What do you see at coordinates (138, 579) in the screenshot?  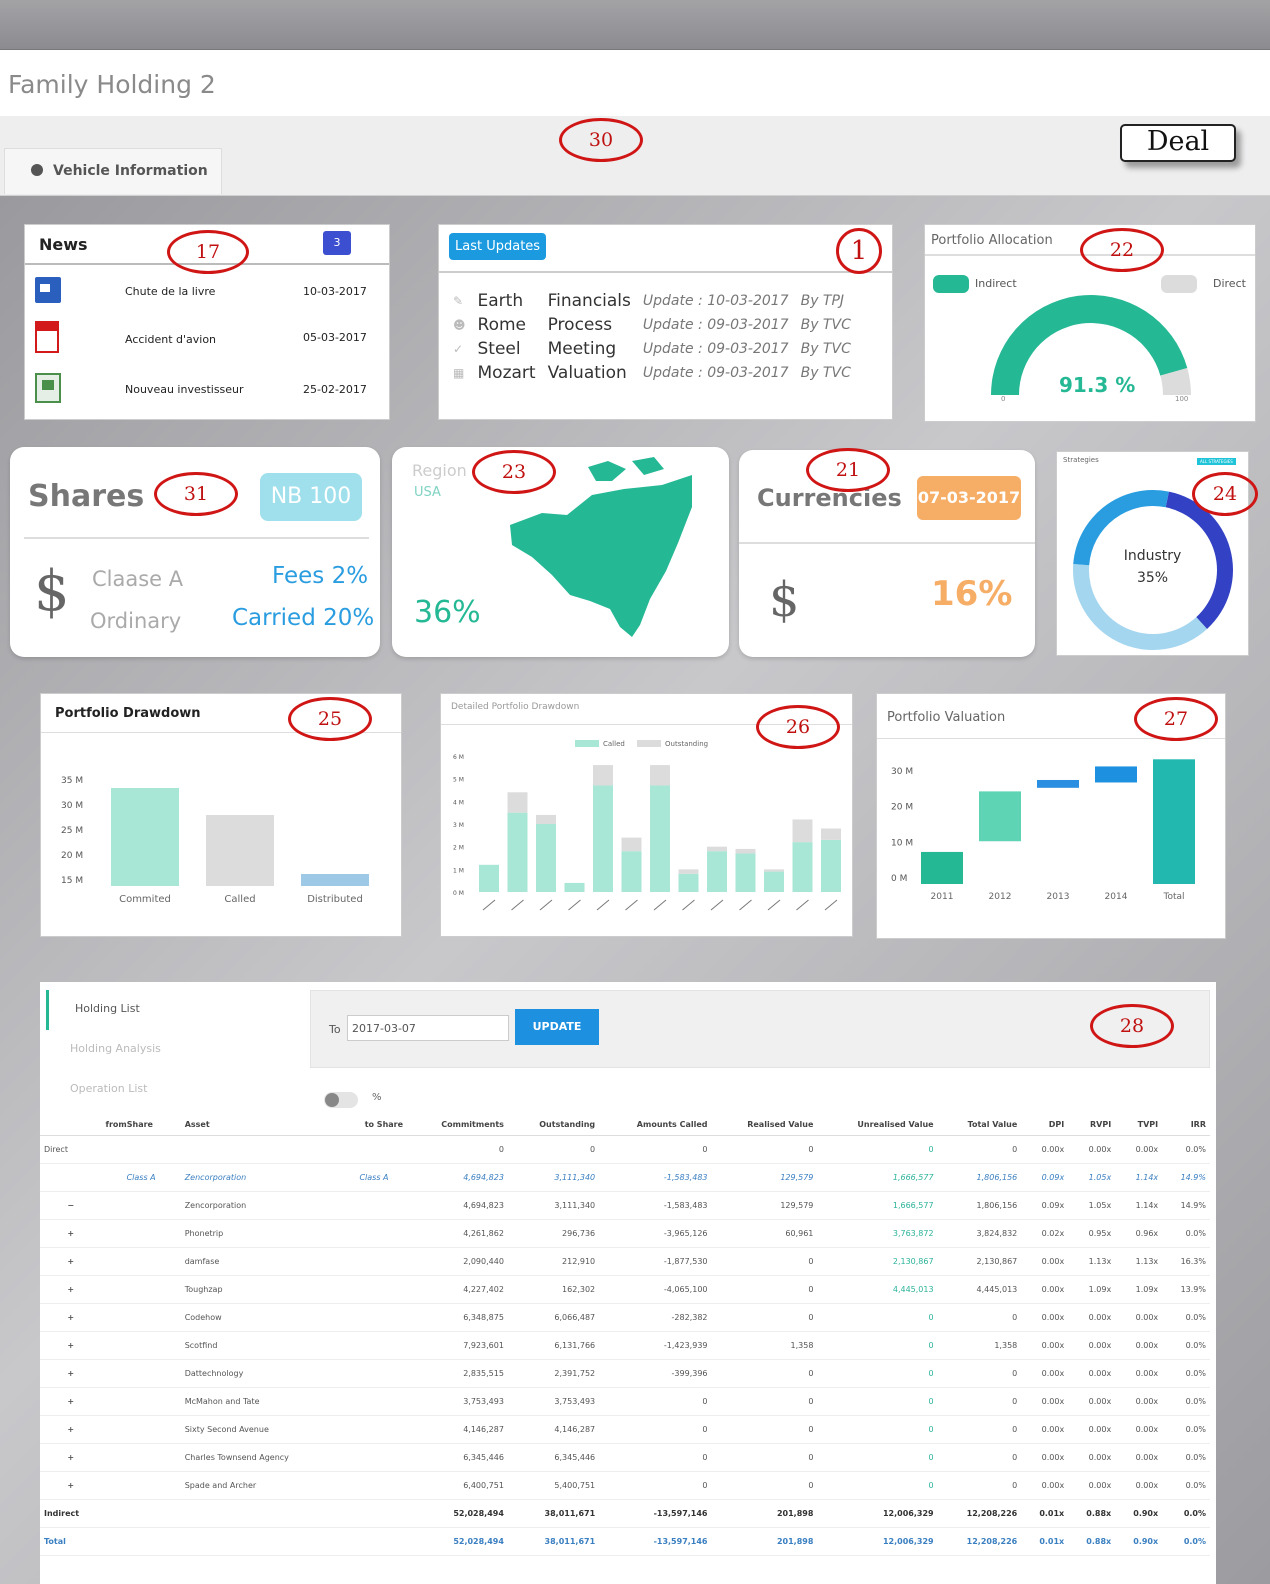 I see `shares-class-a: Claase A` at bounding box center [138, 579].